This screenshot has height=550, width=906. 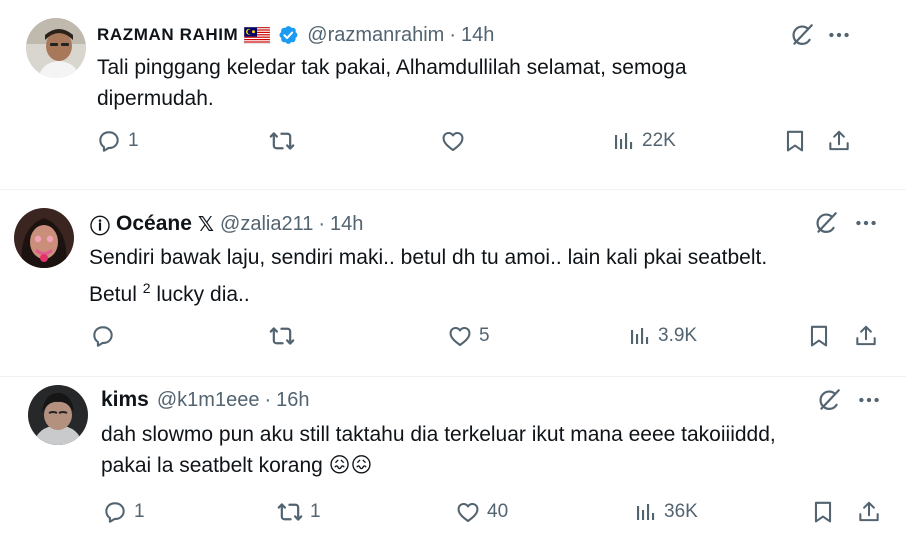 What do you see at coordinates (125, 400) in the screenshot?
I see `display-name: kims` at bounding box center [125, 400].